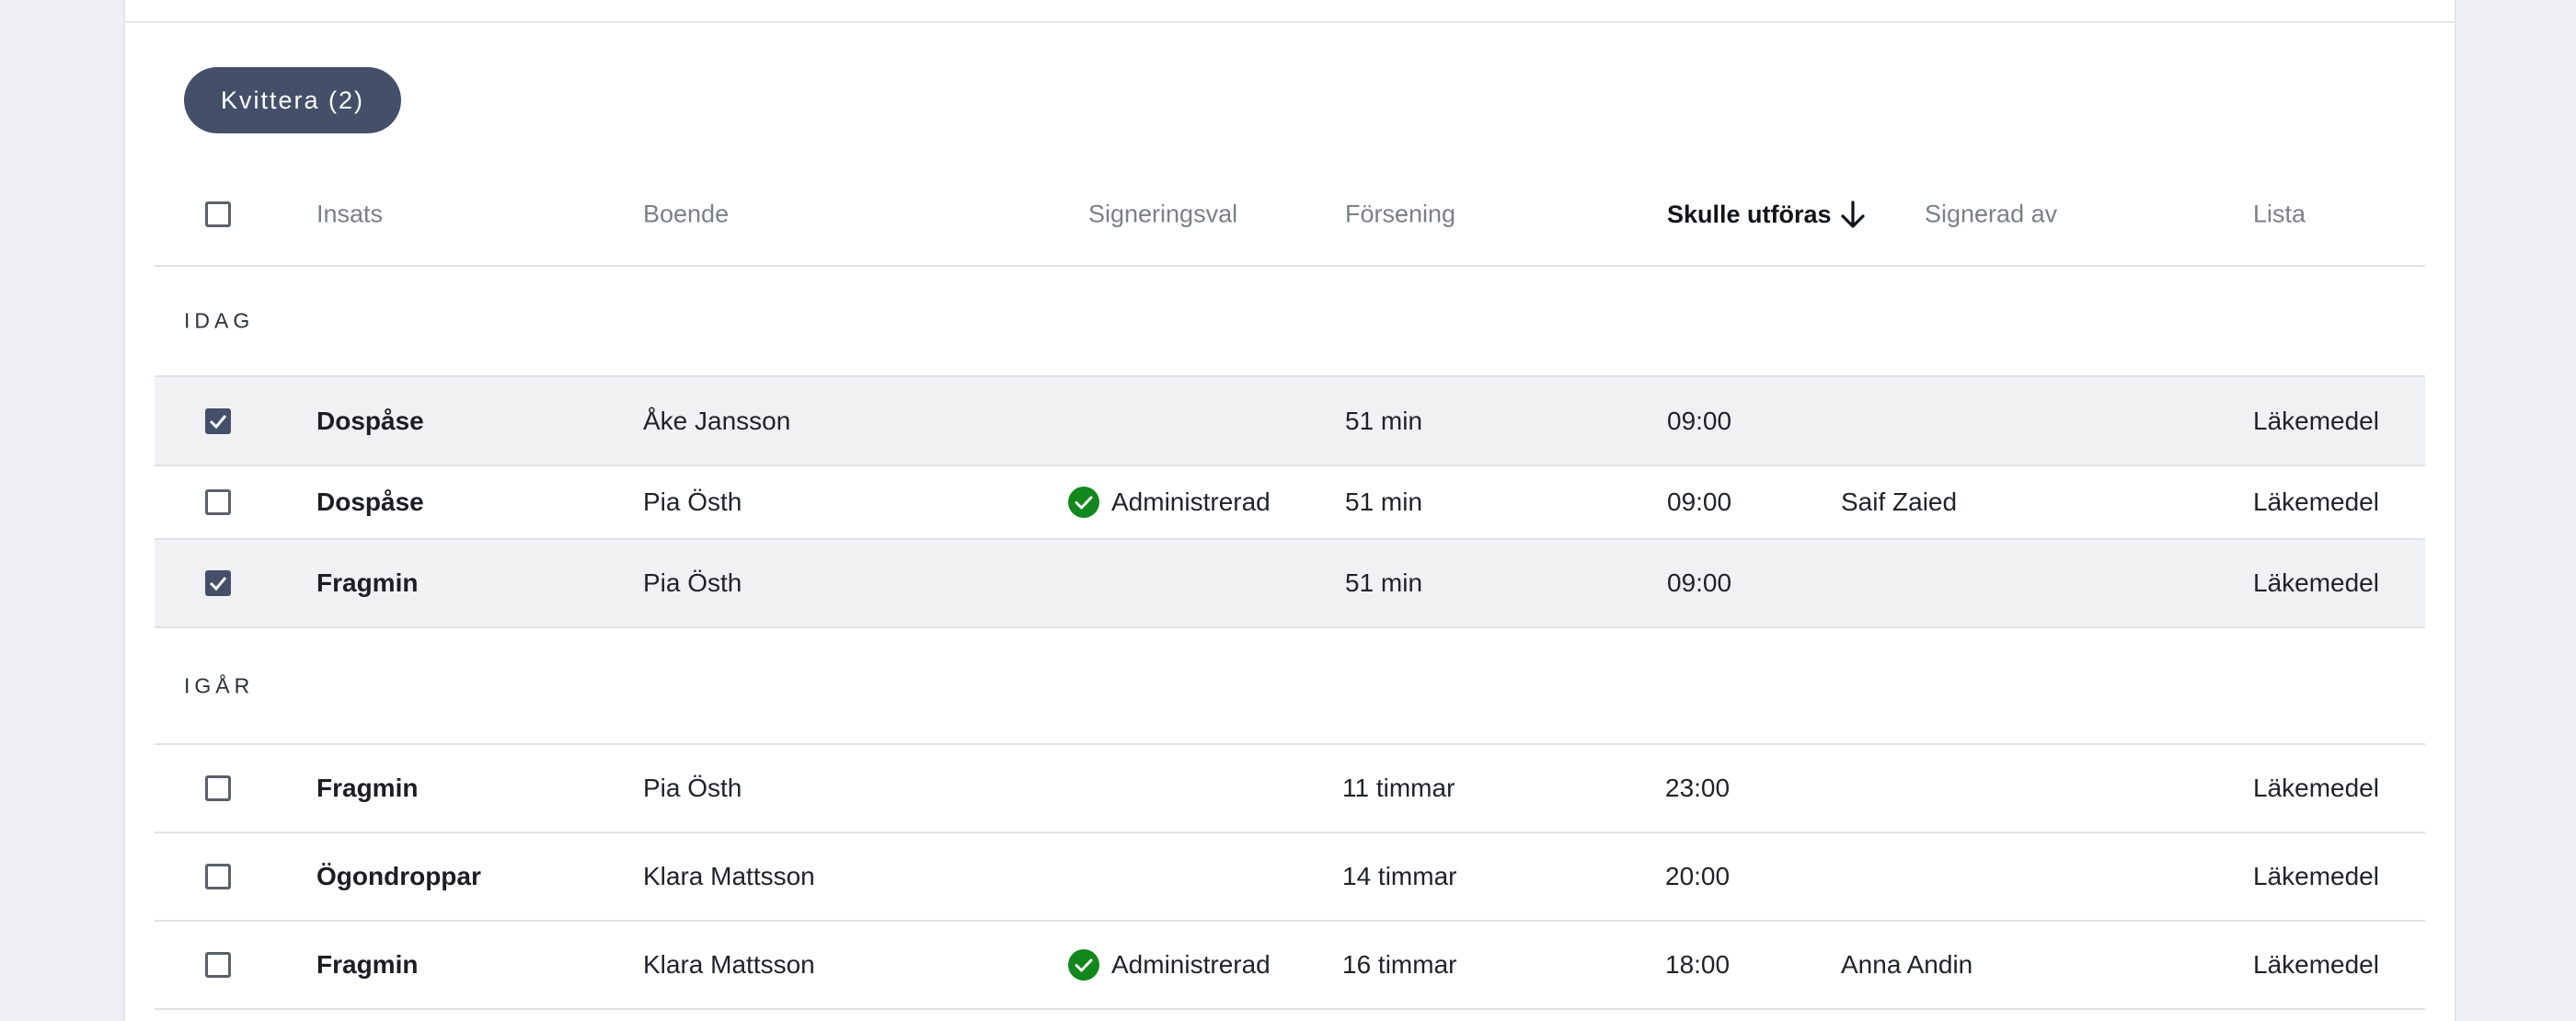 The height and width of the screenshot is (1021, 2576). I want to click on column-header-signerad-av: Signerad av, so click(1991, 215).